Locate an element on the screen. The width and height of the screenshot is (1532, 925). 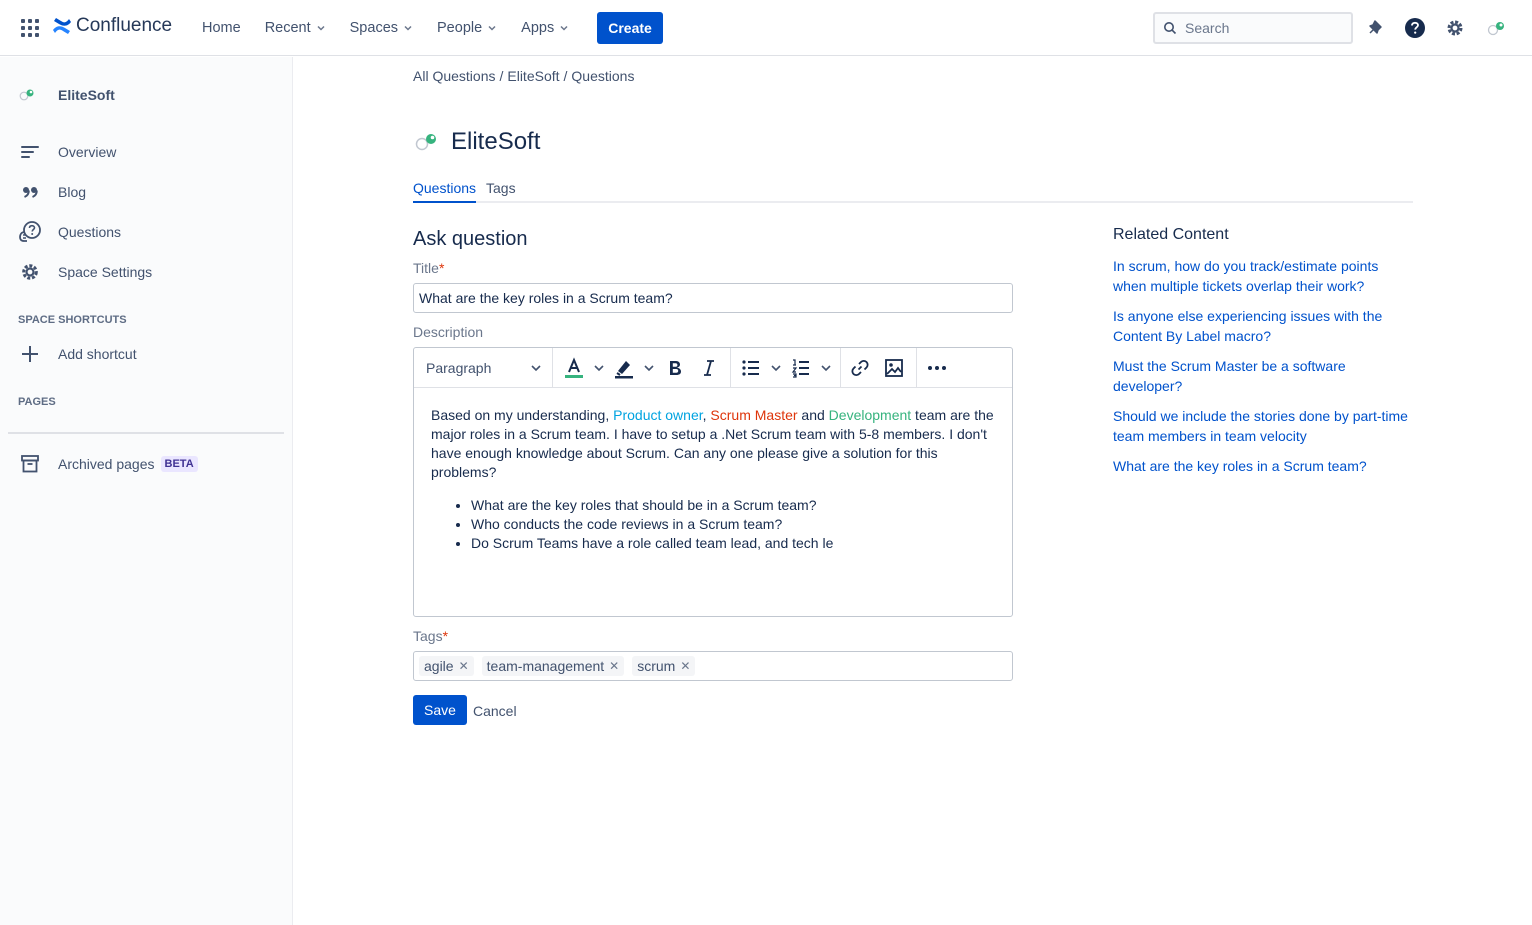
tab-questions: Questions is located at coordinates (445, 191).